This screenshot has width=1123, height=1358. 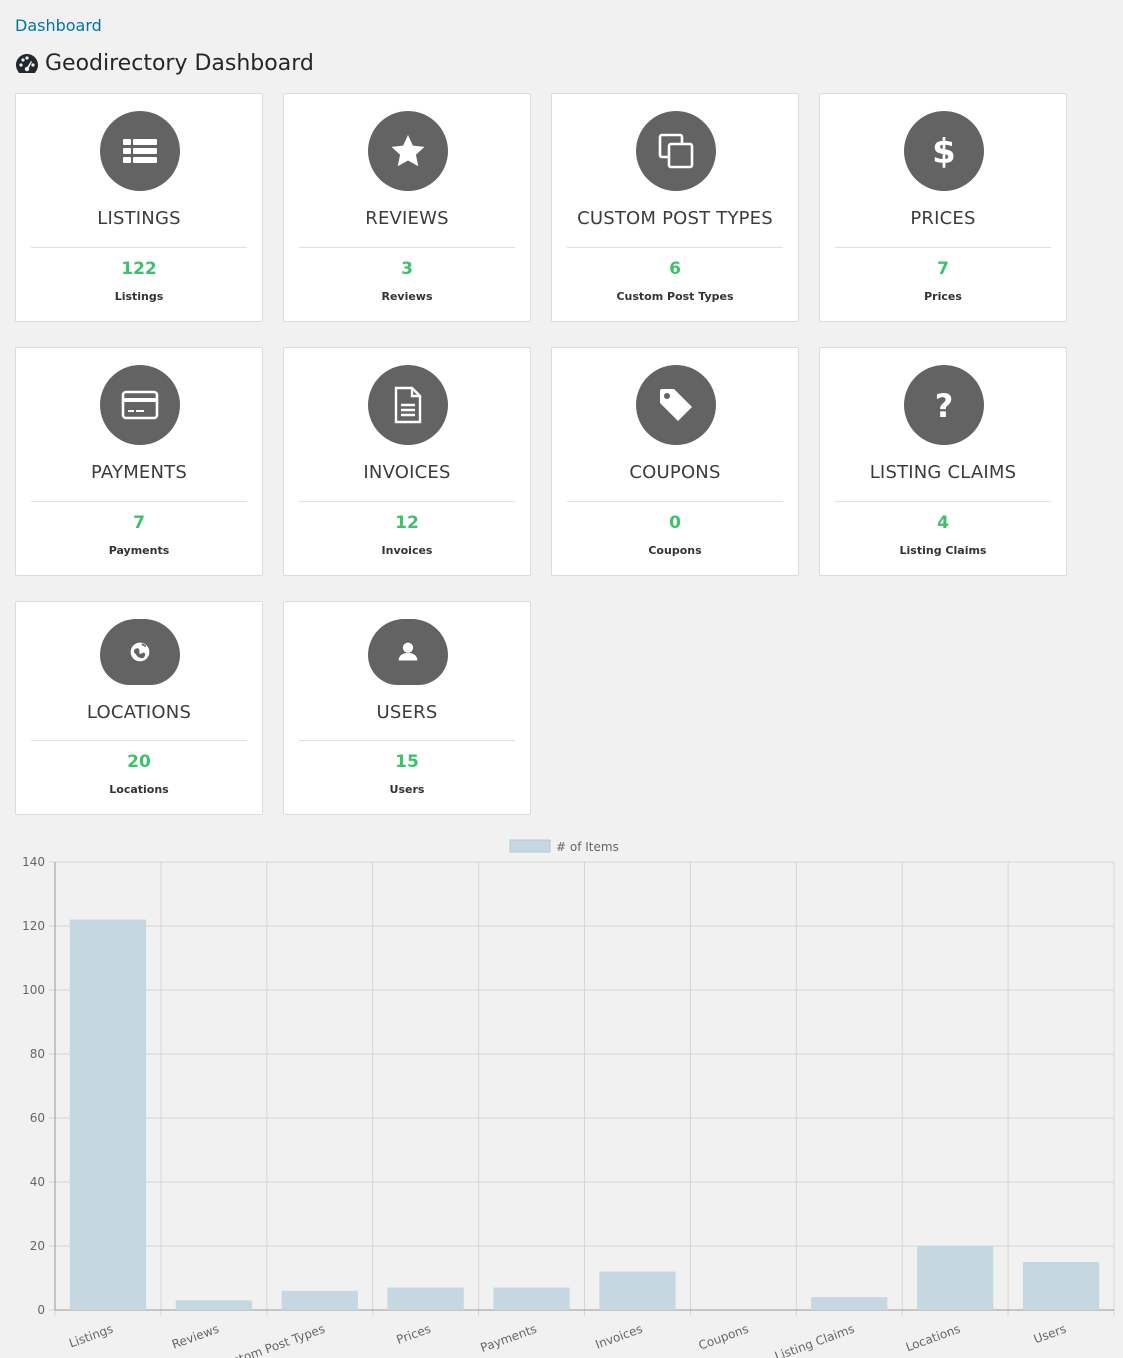 What do you see at coordinates (618, 1337) in the screenshot?
I see `x-tick-label: Invoices` at bounding box center [618, 1337].